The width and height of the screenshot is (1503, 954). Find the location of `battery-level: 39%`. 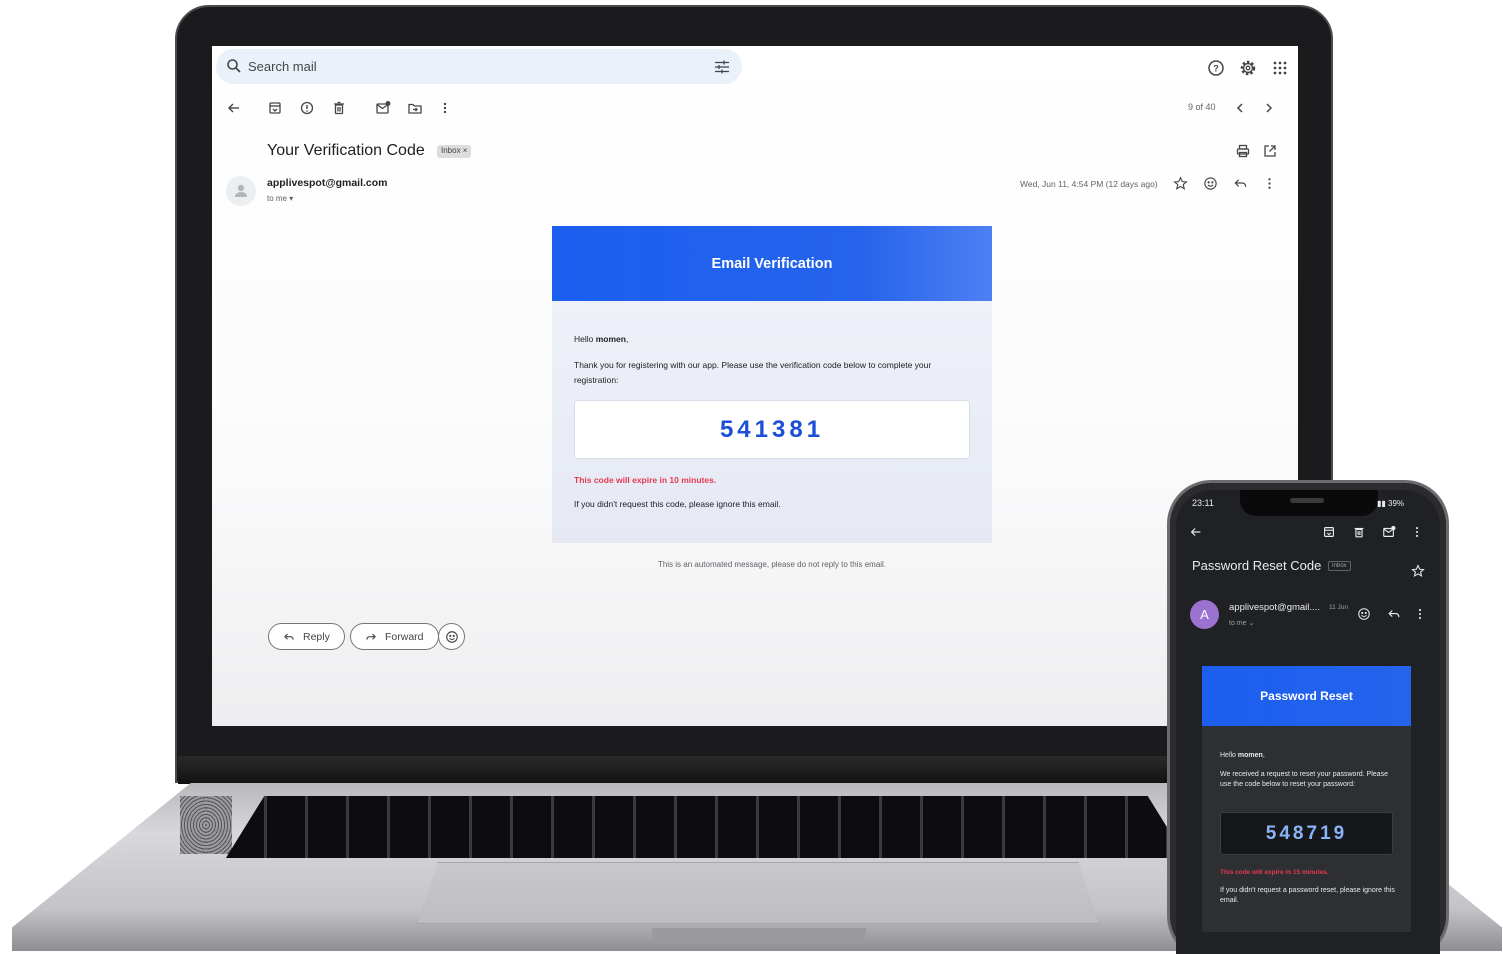

battery-level: 39% is located at coordinates (1396, 503).